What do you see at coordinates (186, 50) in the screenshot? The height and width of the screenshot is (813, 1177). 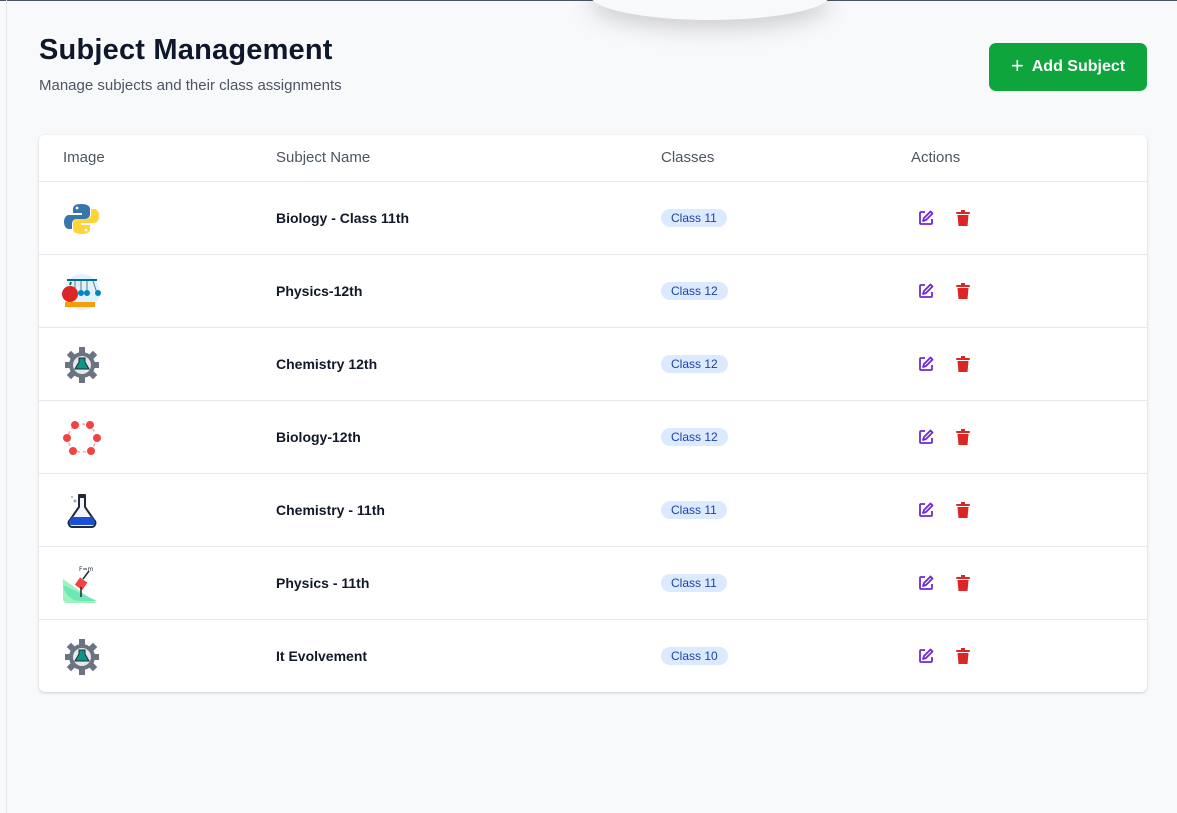 I see `page-title: Subject Management` at bounding box center [186, 50].